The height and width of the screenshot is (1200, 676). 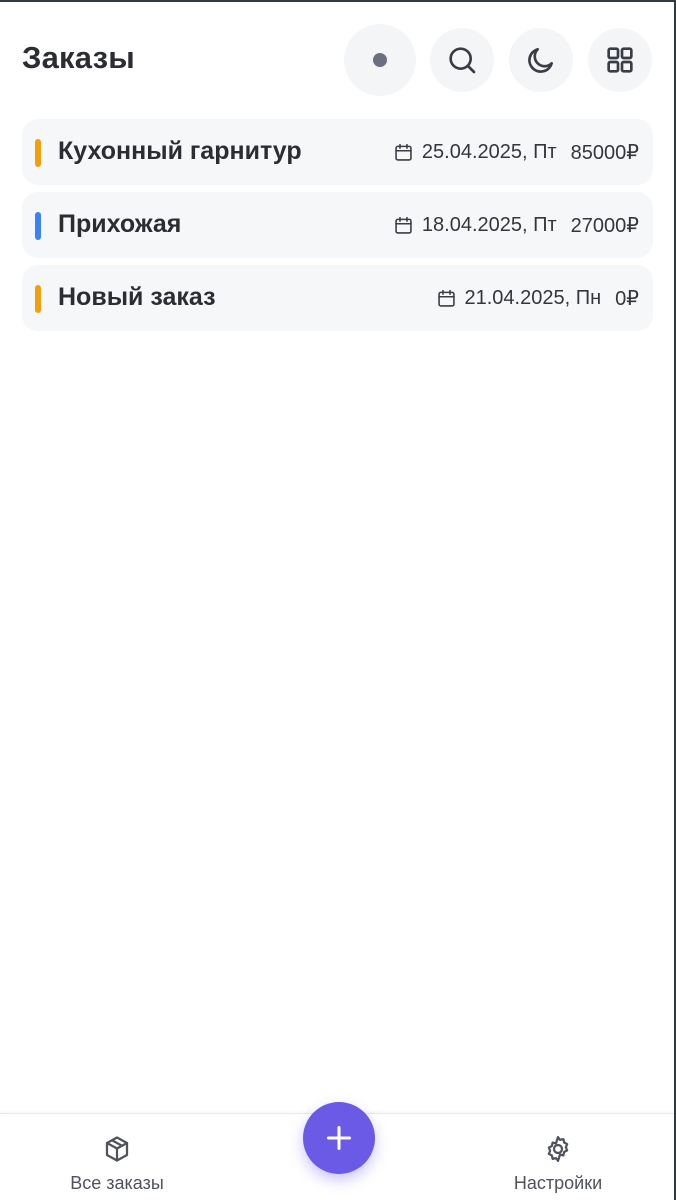 I want to click on order-date: 25.04.2025, Пт, so click(x=489, y=152).